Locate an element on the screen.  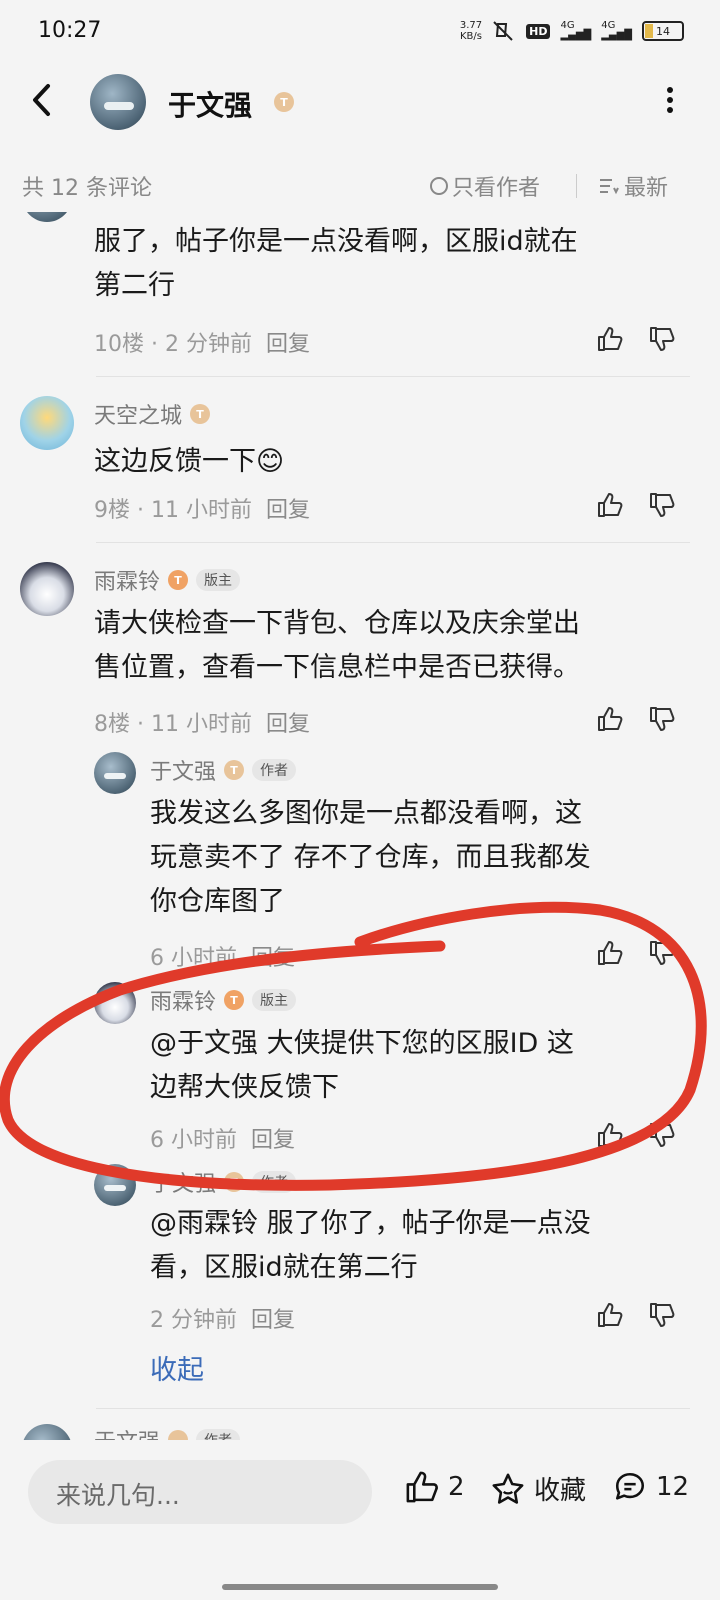
home-indicator is located at coordinates (360, 1587).